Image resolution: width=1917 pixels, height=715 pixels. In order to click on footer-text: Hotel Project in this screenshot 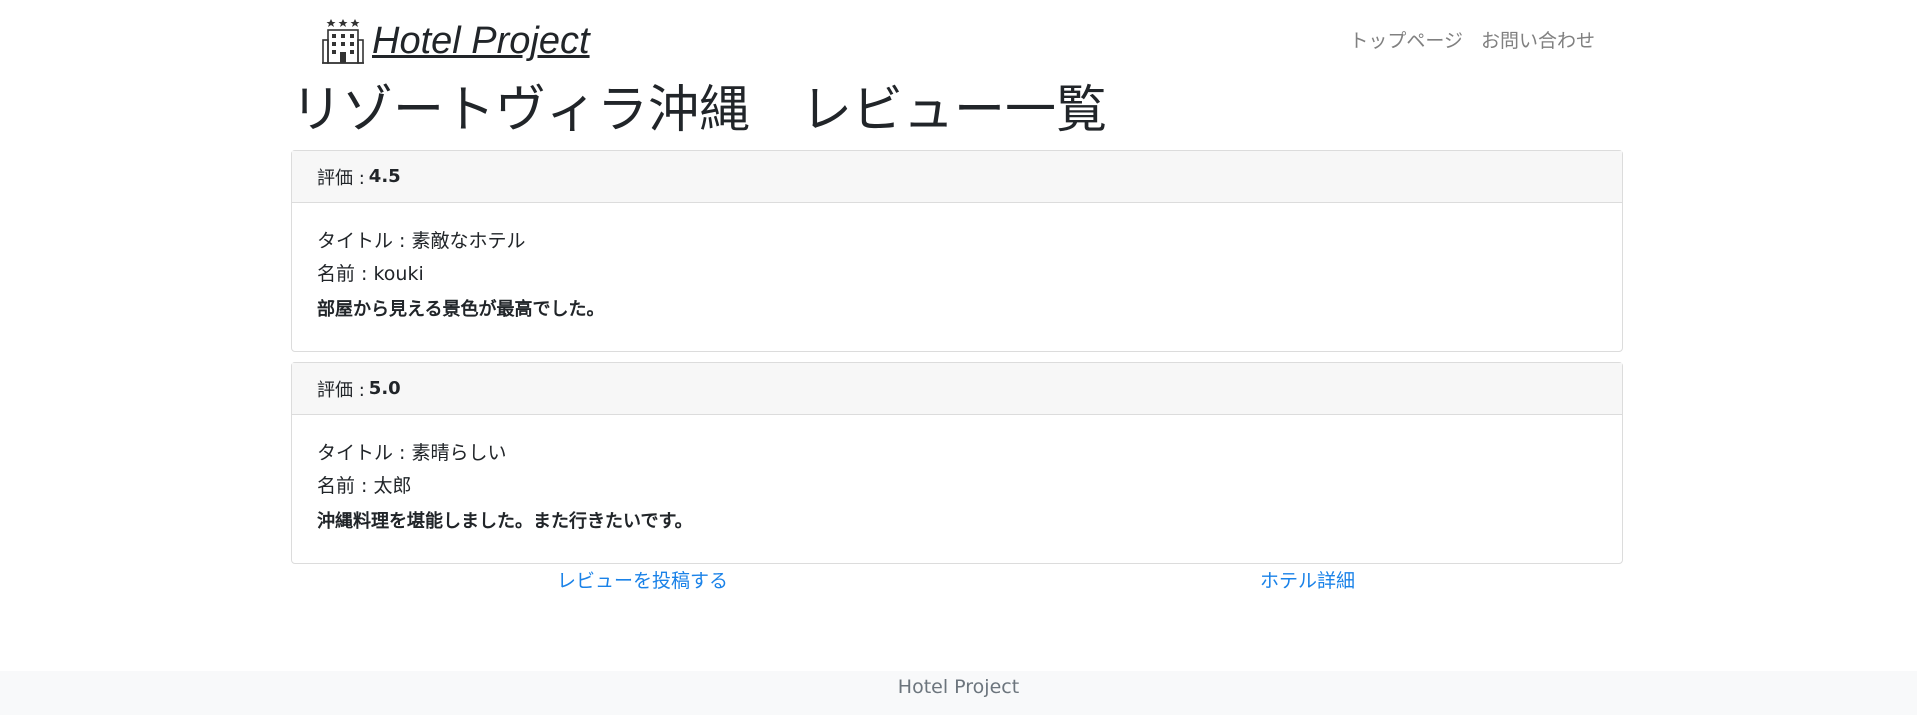, I will do `click(958, 687)`.